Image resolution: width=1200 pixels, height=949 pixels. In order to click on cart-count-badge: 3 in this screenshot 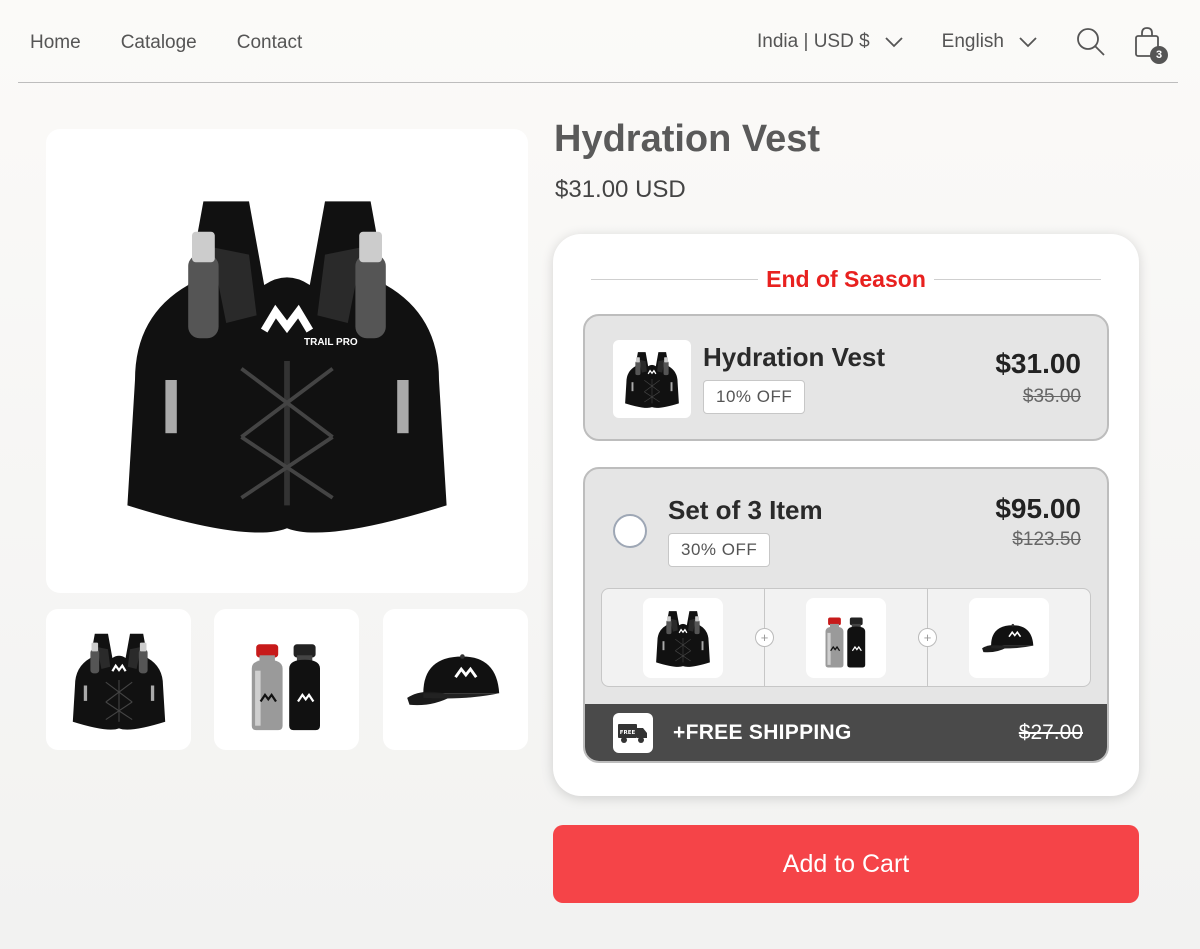, I will do `click(1159, 55)`.